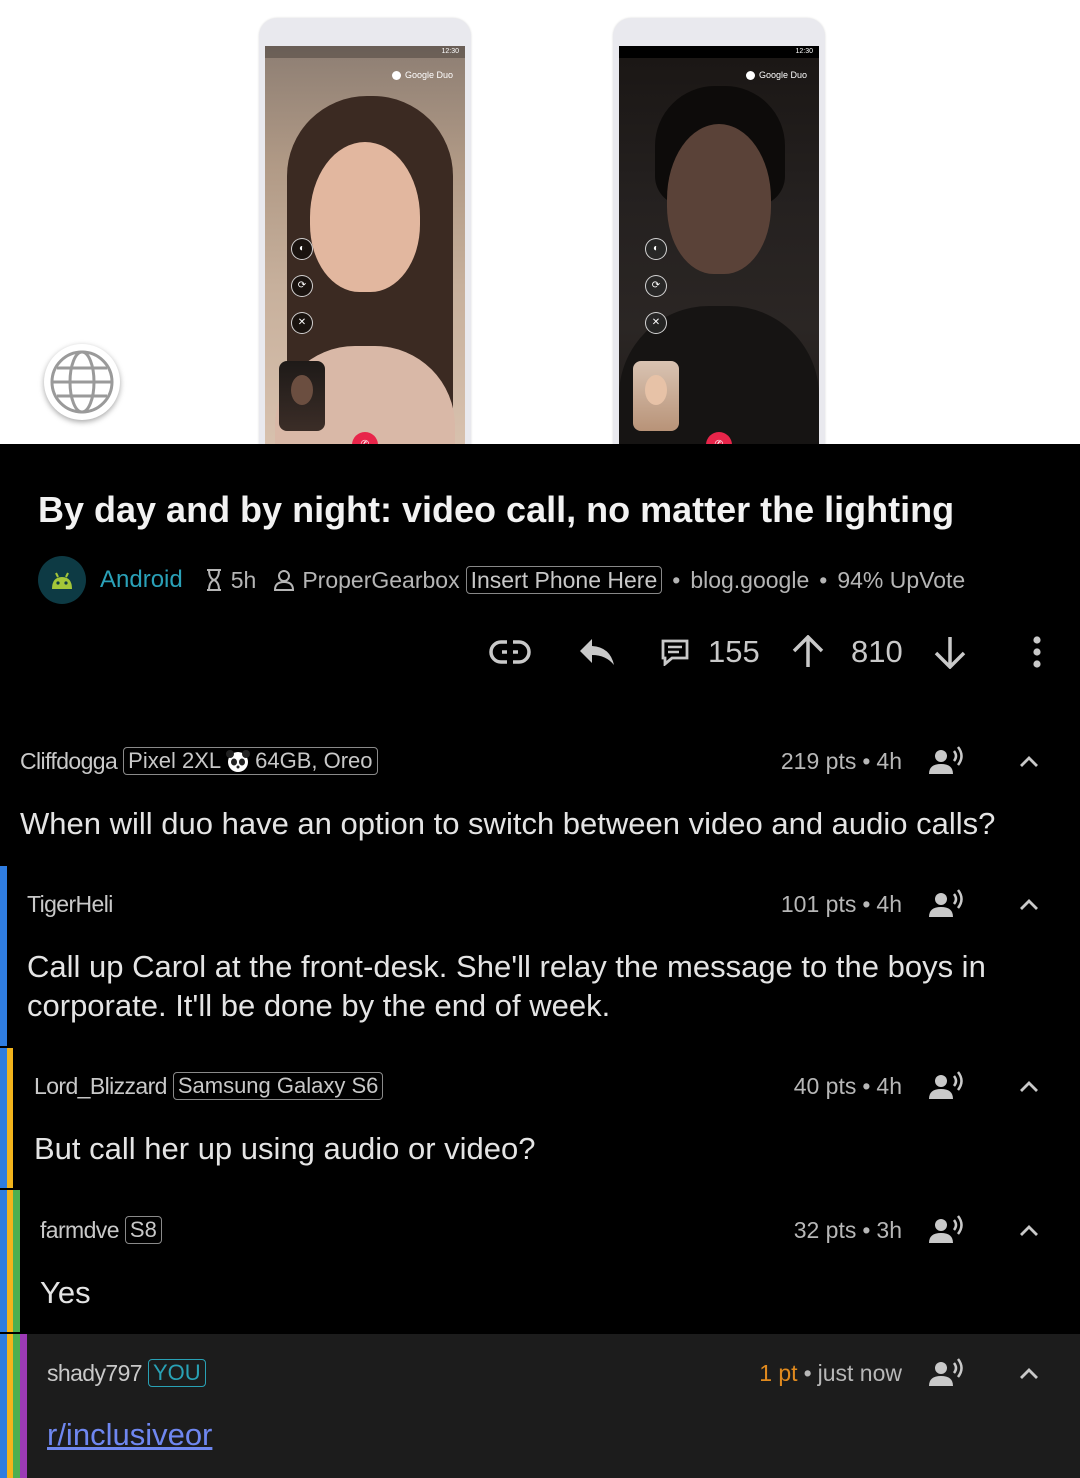 This screenshot has width=1080, height=1478. What do you see at coordinates (62, 580) in the screenshot?
I see `subreddit-icon` at bounding box center [62, 580].